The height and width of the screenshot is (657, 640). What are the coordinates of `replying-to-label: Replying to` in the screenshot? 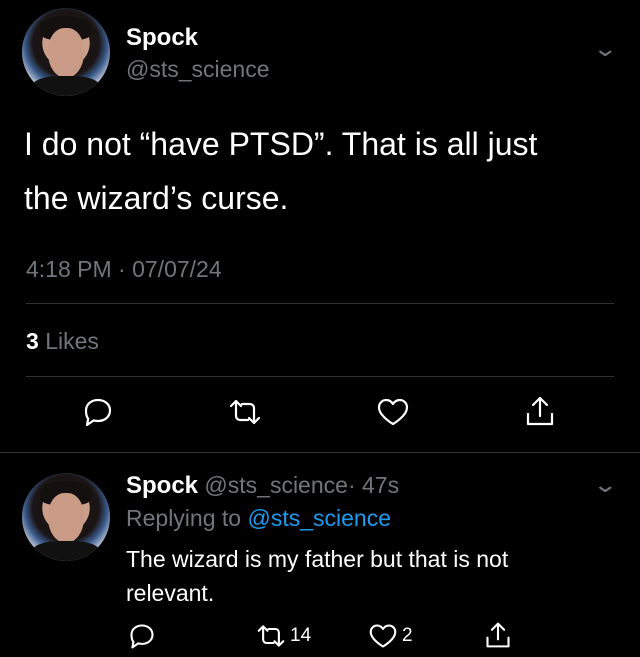 It's located at (184, 518).